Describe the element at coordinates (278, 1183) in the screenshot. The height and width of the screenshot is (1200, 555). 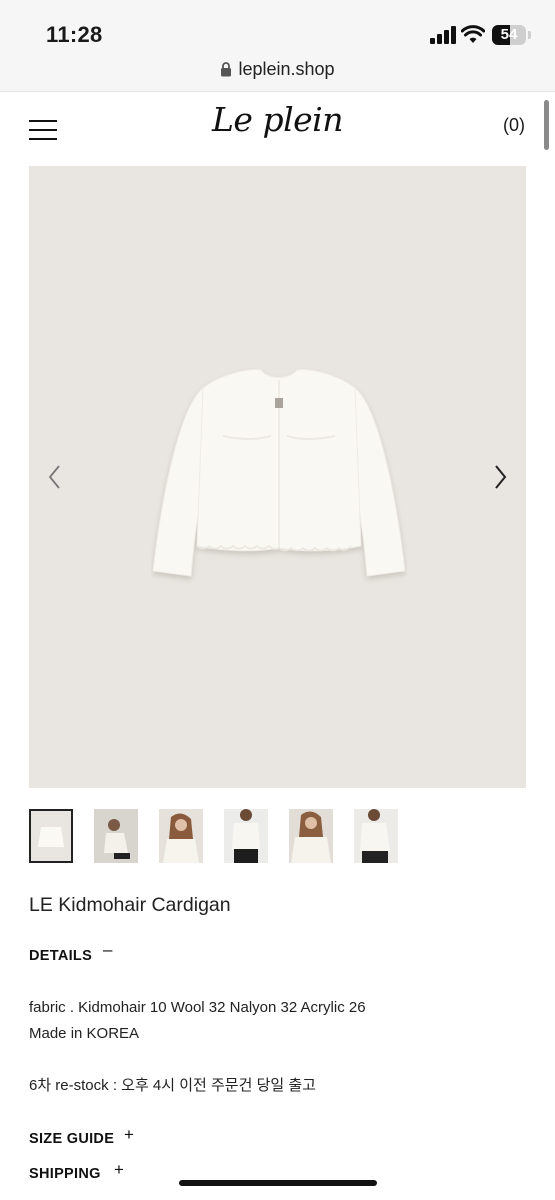
I see `home-indicator` at that location.